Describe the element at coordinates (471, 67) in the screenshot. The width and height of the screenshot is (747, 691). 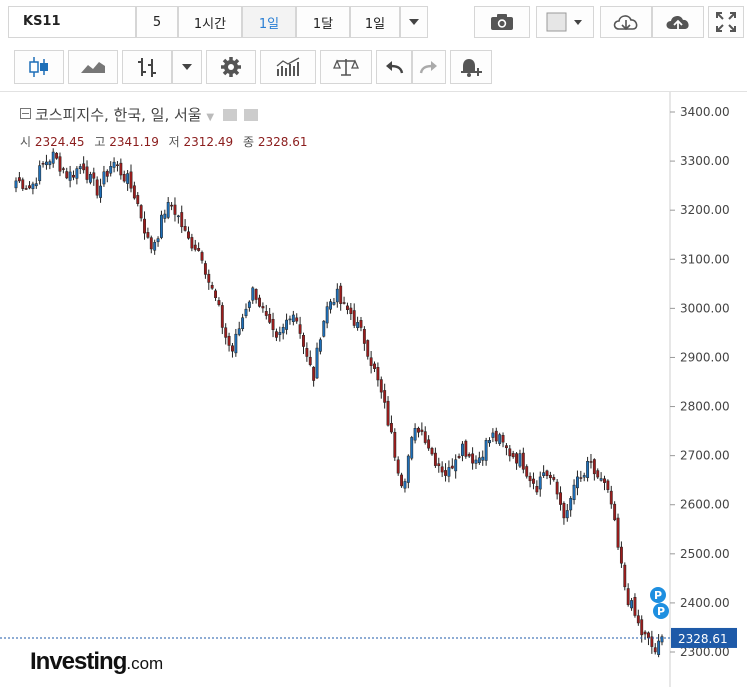
I see `add-alert-button` at that location.